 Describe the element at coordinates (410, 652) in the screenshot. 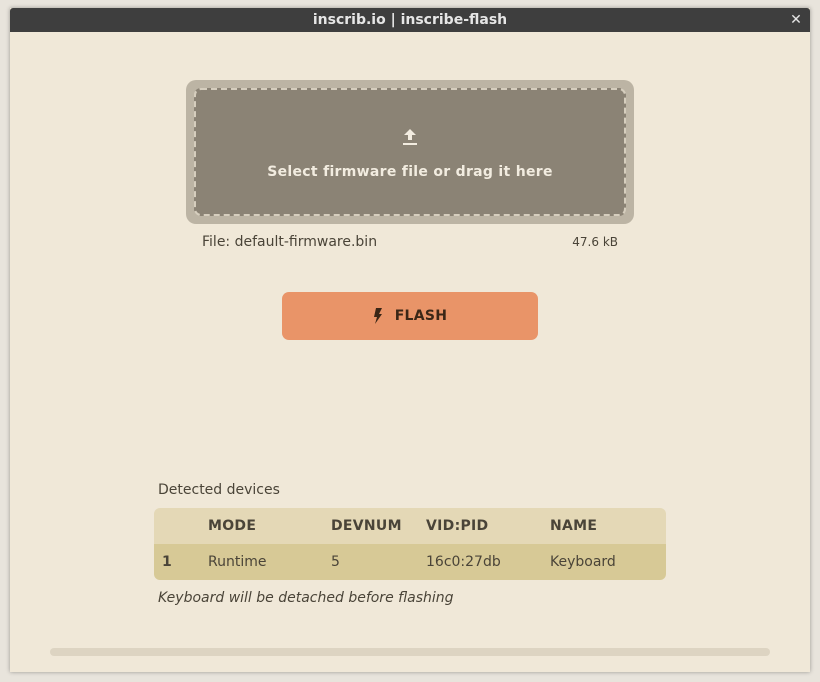

I see `progress-bar` at that location.